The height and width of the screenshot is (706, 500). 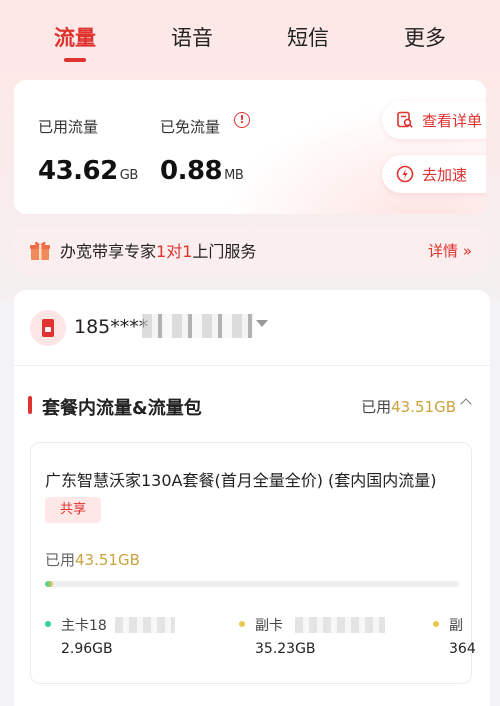 I want to click on section-marker, so click(x=30, y=405).